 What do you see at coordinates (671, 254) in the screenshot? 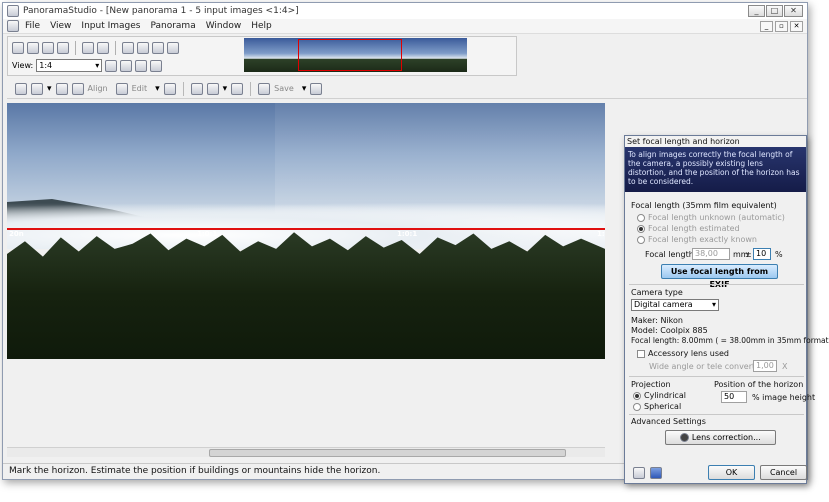
I see `focal-length-label: Focal length:` at bounding box center [671, 254].